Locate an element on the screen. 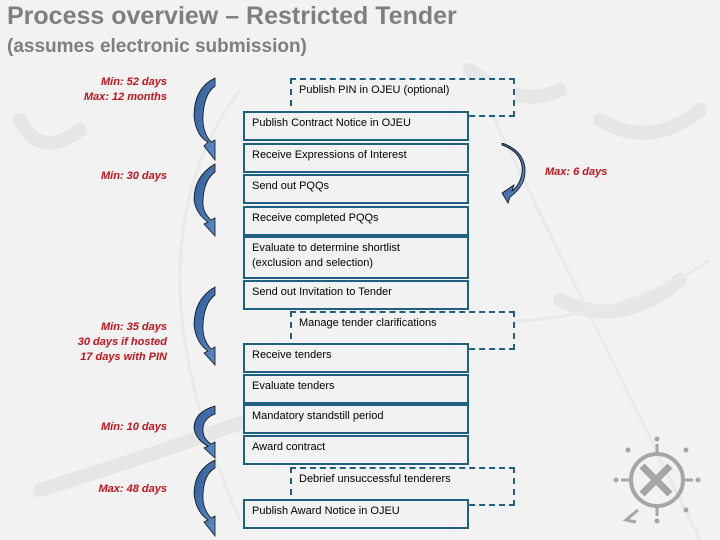 Image resolution: width=720 pixels, height=540 pixels. step-label: Publish Contract Notice in OJEU is located at coordinates (331, 123).